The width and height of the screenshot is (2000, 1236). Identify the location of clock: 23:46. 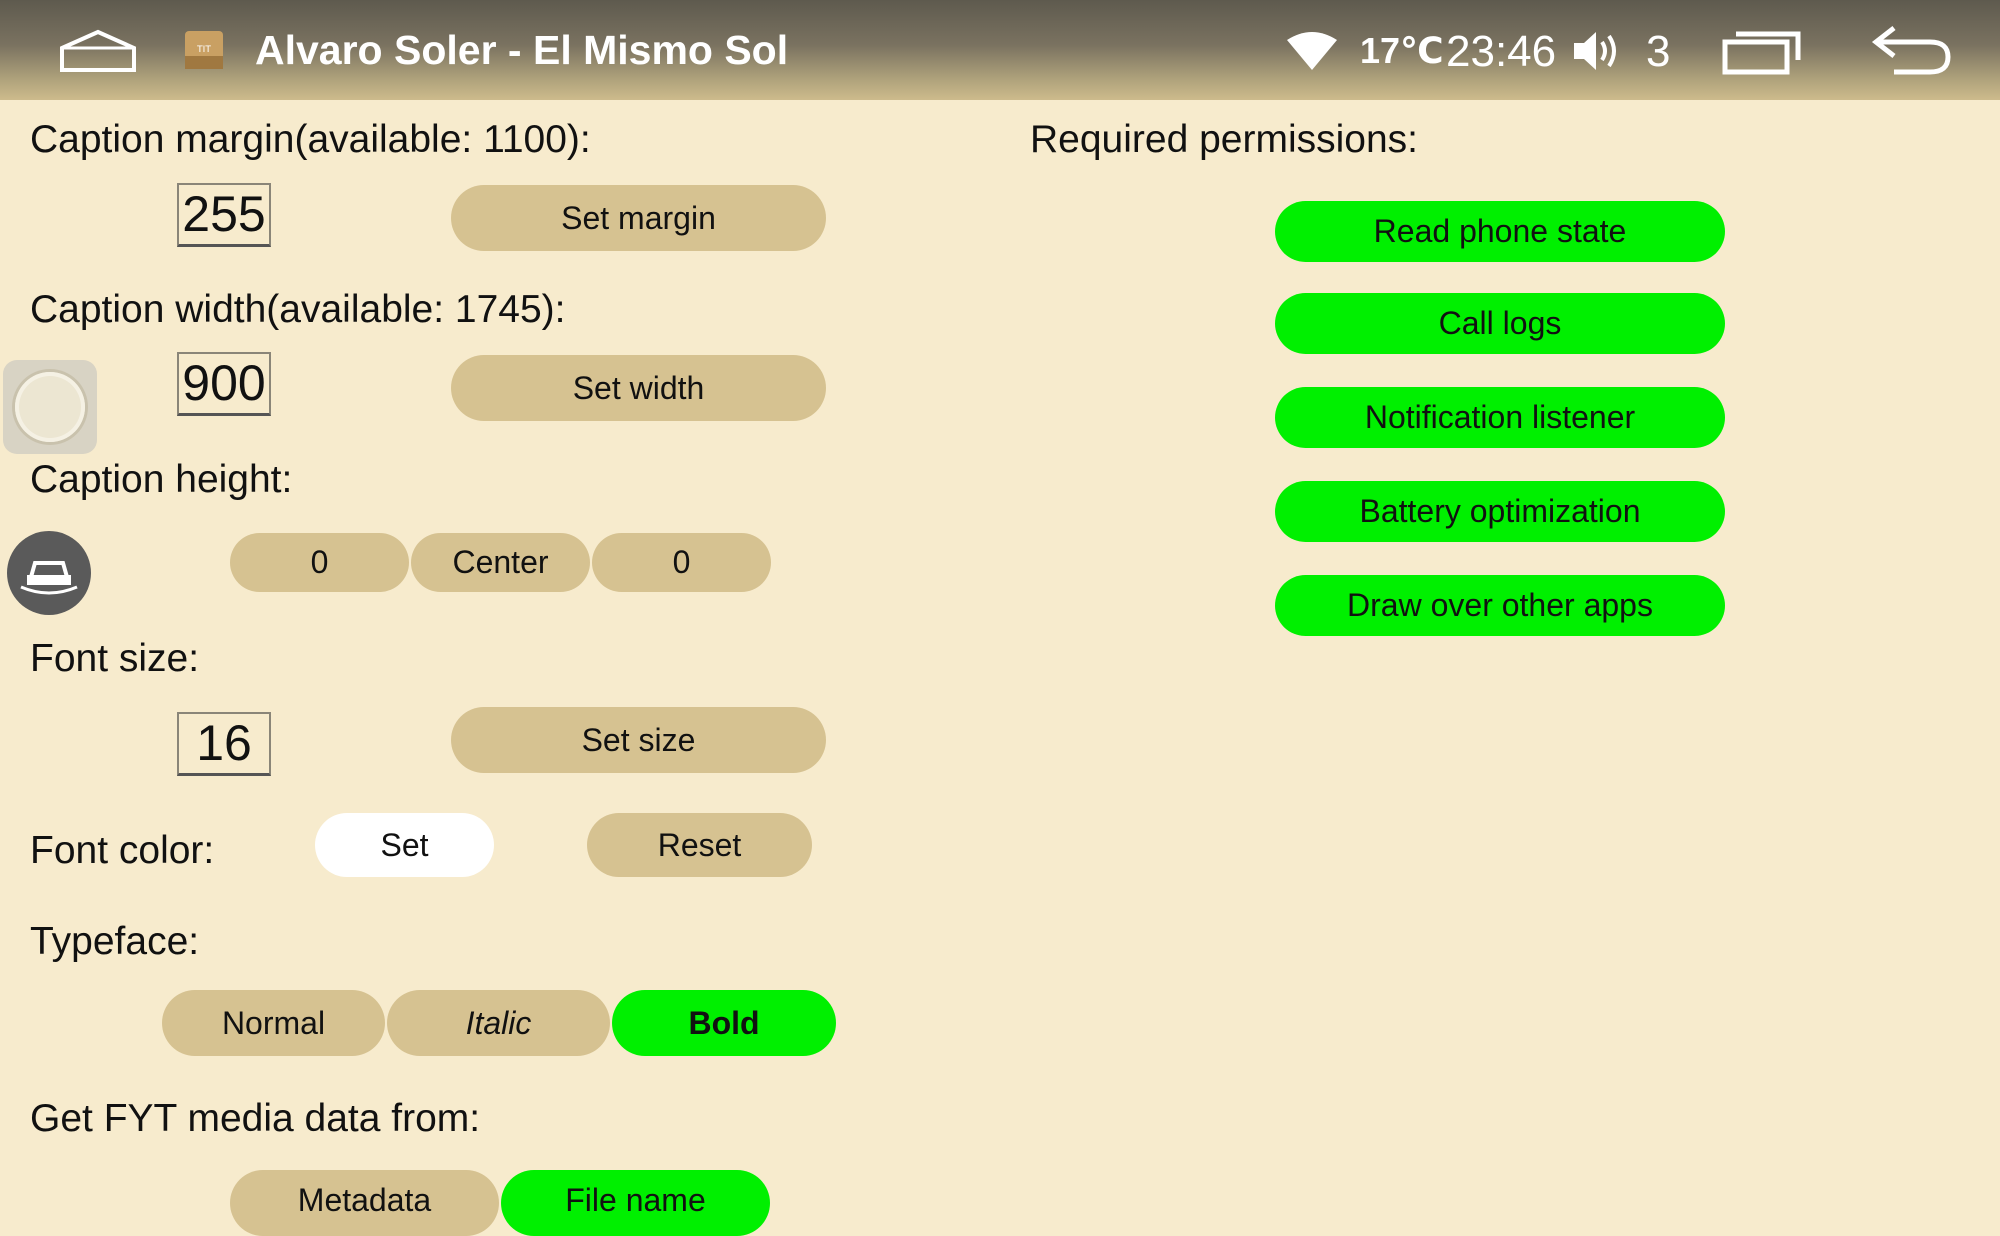
(1501, 51).